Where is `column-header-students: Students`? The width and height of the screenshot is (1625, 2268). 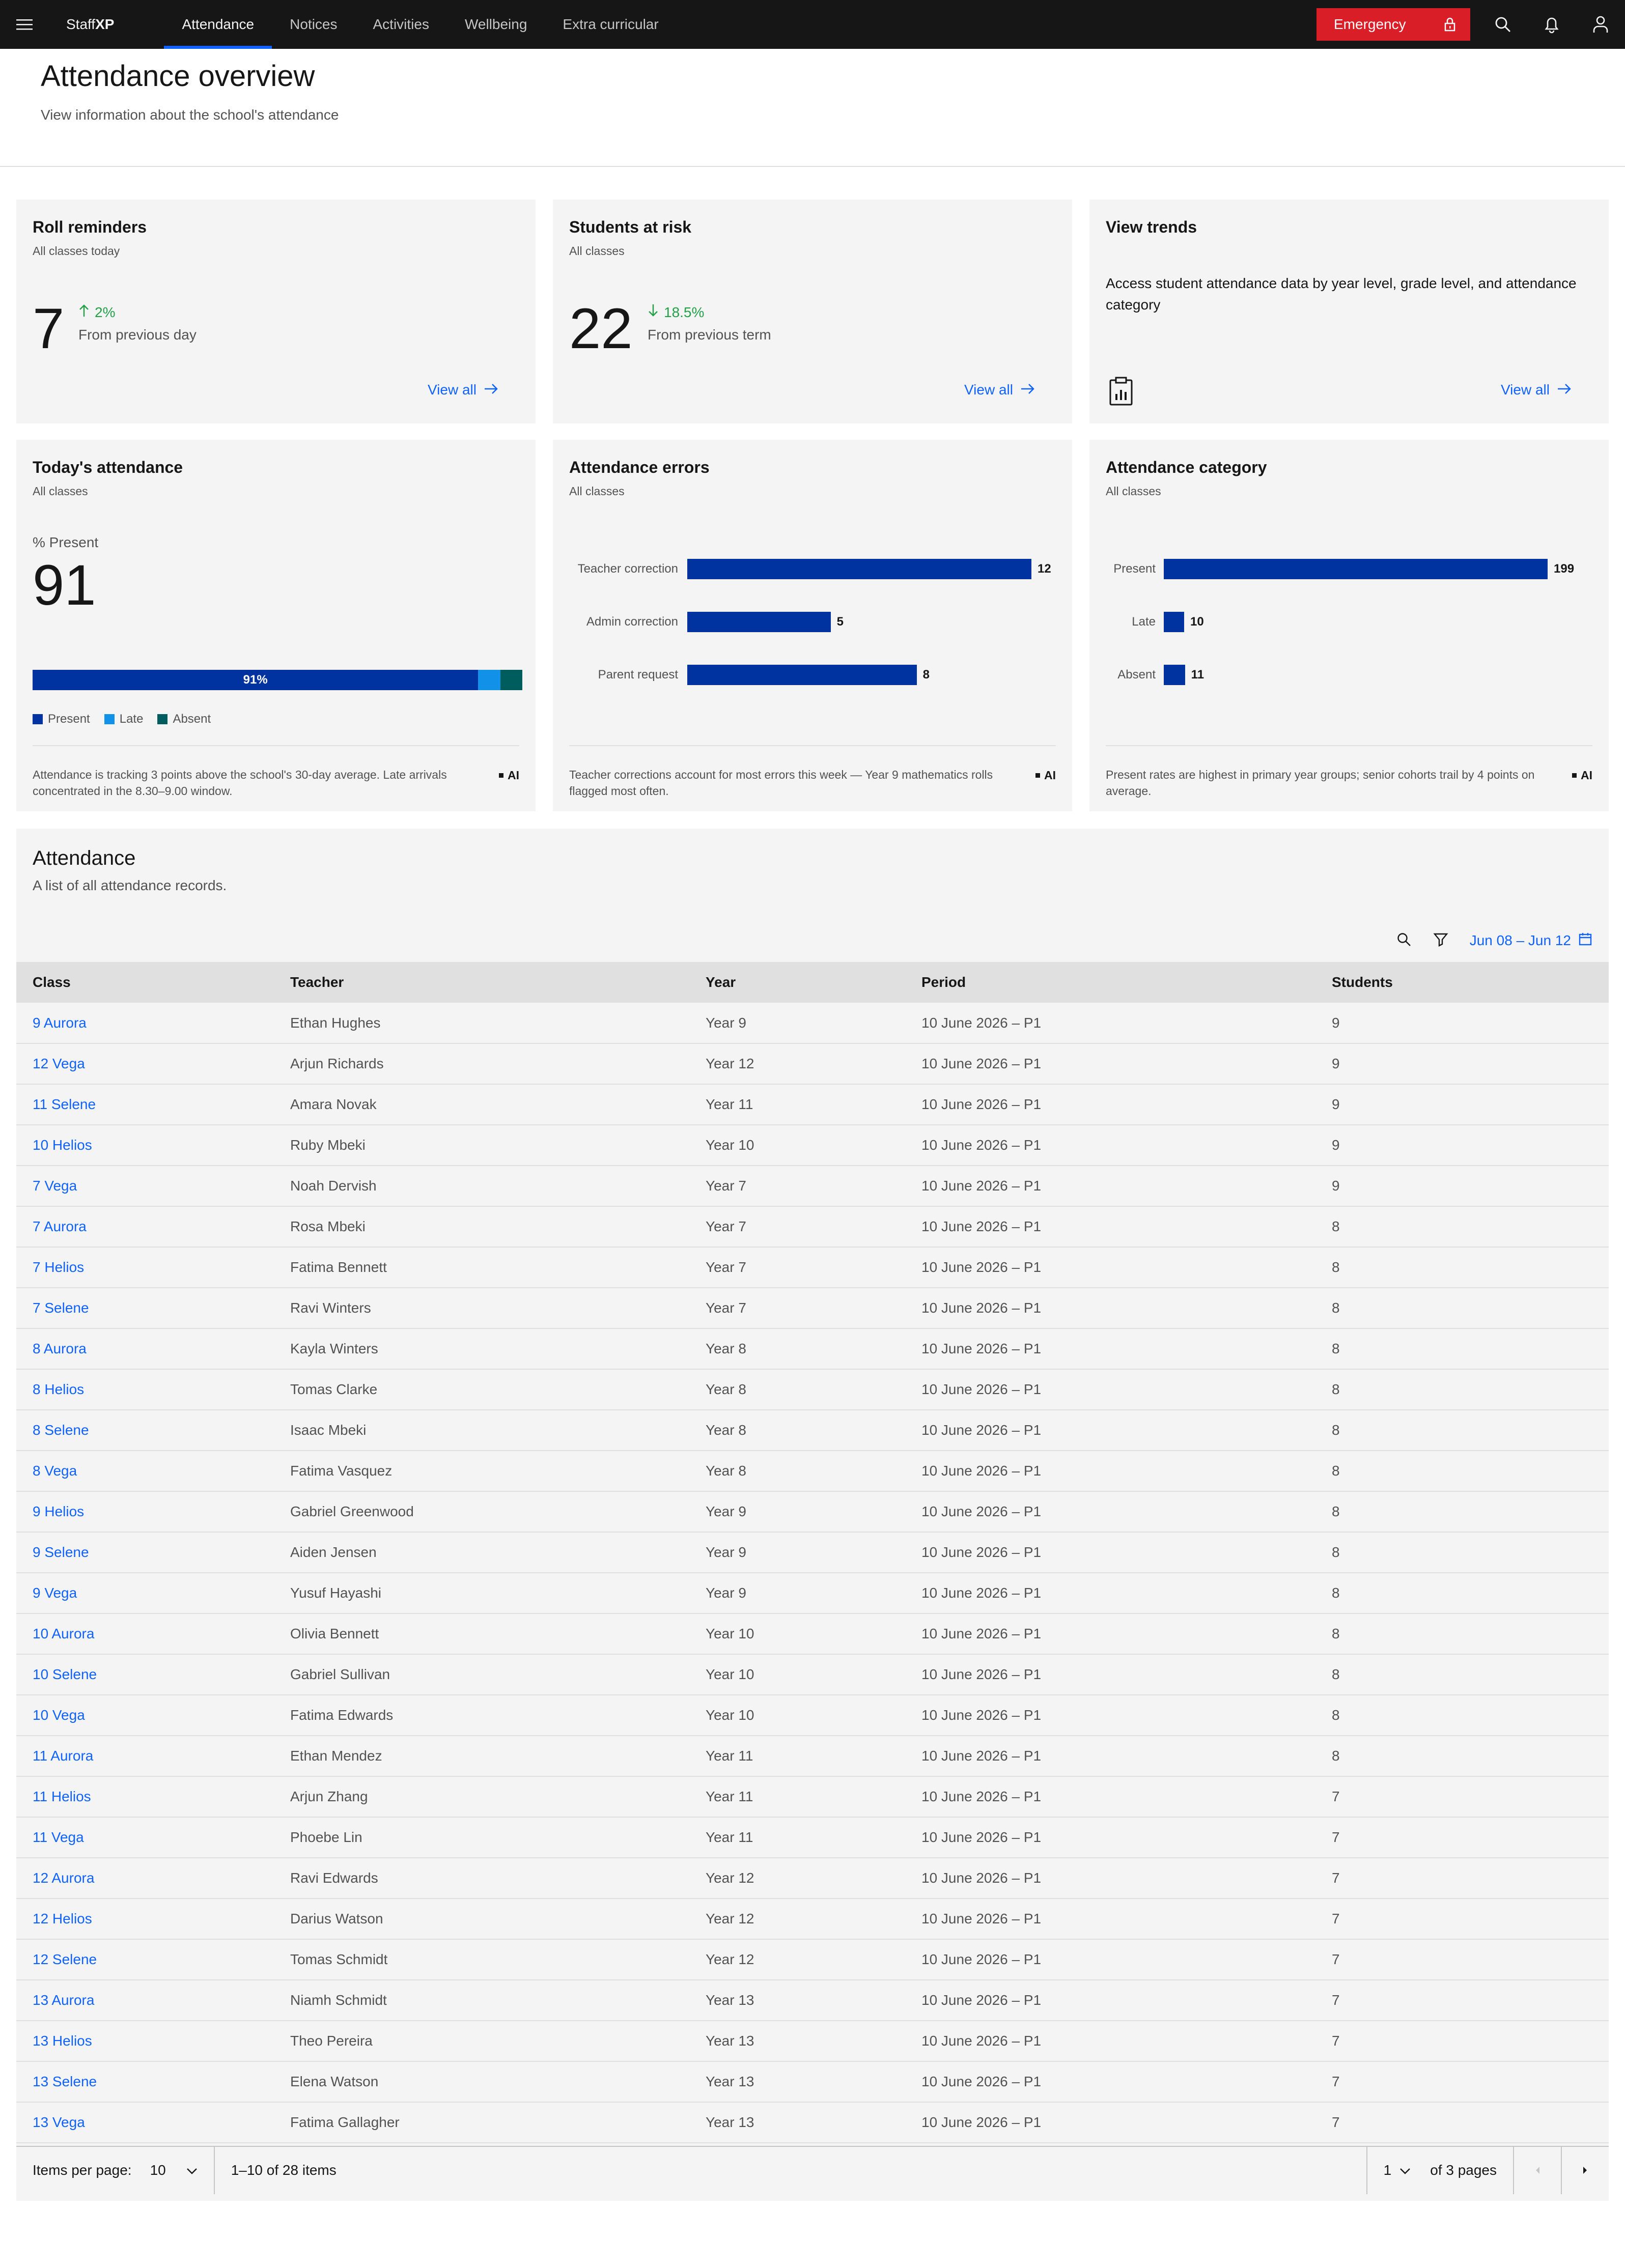
column-header-students: Students is located at coordinates (1462, 983).